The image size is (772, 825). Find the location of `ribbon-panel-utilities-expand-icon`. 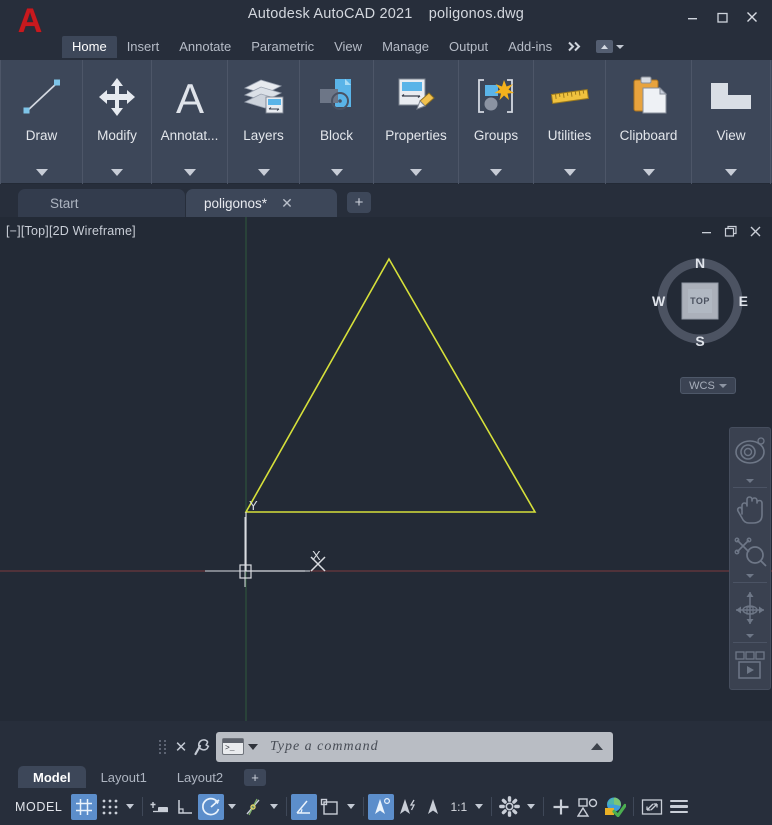

ribbon-panel-utilities-expand-icon is located at coordinates (569, 172).